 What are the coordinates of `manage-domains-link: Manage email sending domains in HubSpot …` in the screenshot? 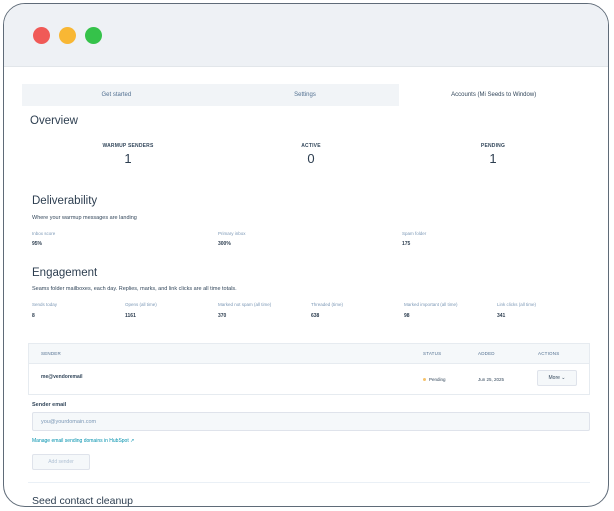 It's located at (83, 441).